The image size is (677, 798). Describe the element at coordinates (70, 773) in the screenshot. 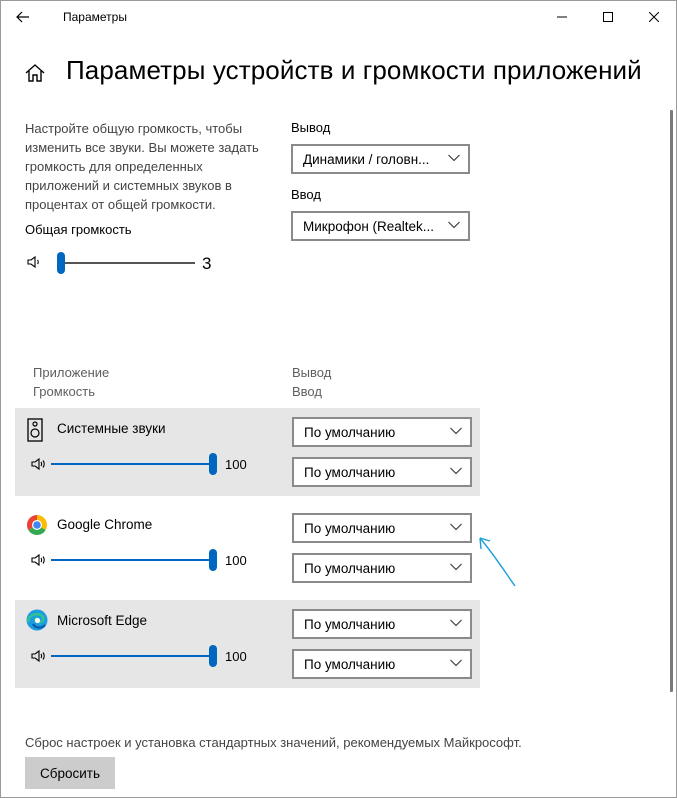

I see `reset-button: Сбросить` at that location.